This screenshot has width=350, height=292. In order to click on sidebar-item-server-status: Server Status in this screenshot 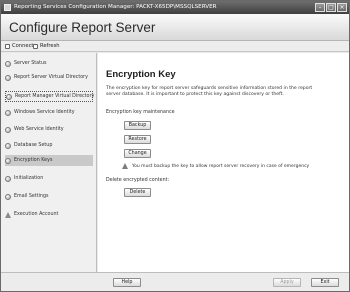, I will do `click(49, 63)`.